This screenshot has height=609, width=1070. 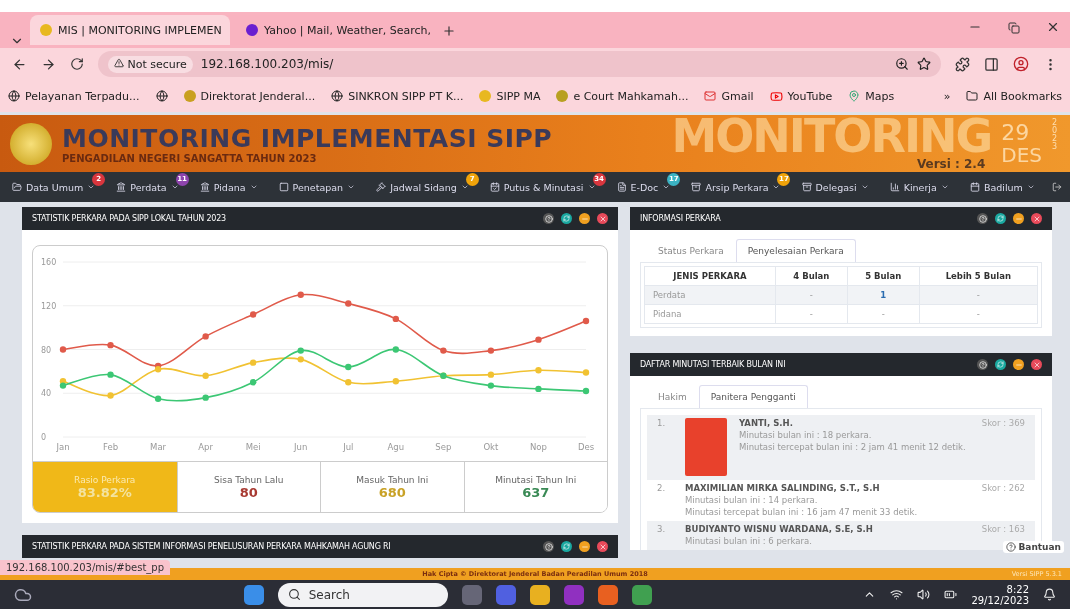 I want to click on nav-menu-item: Delegasi, so click(x=835, y=187).